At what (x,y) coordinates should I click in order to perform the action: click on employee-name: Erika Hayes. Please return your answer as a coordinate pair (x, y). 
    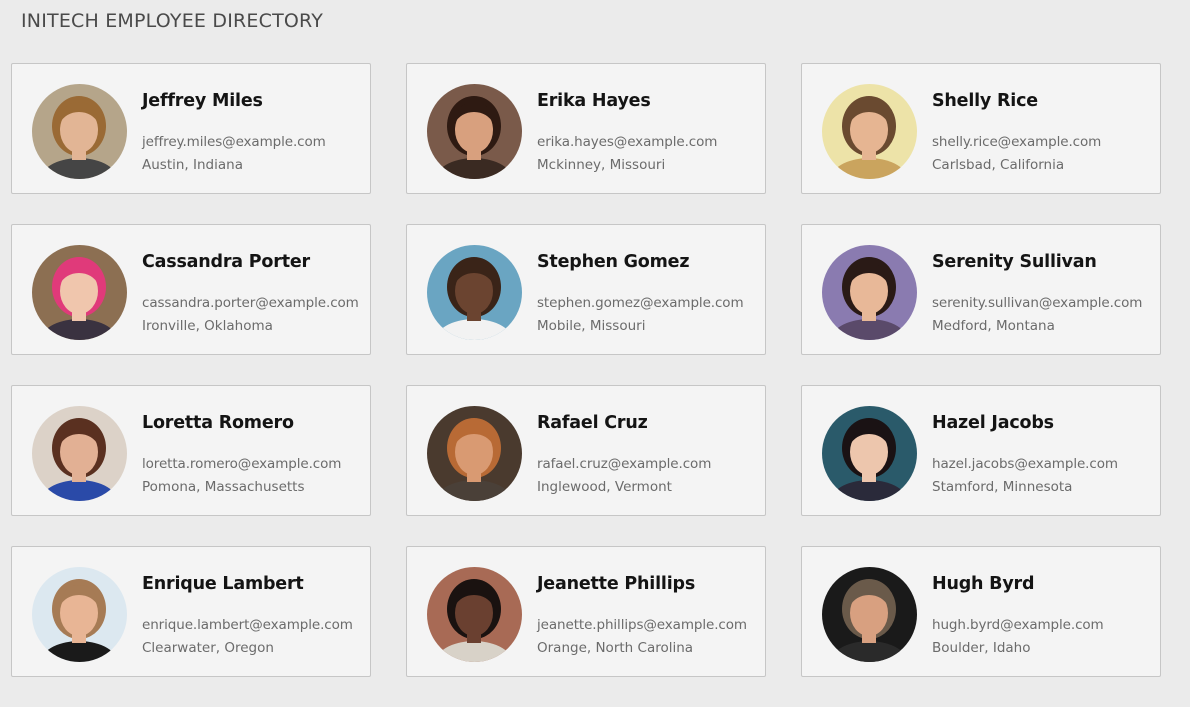
    Looking at the image, I should click on (594, 101).